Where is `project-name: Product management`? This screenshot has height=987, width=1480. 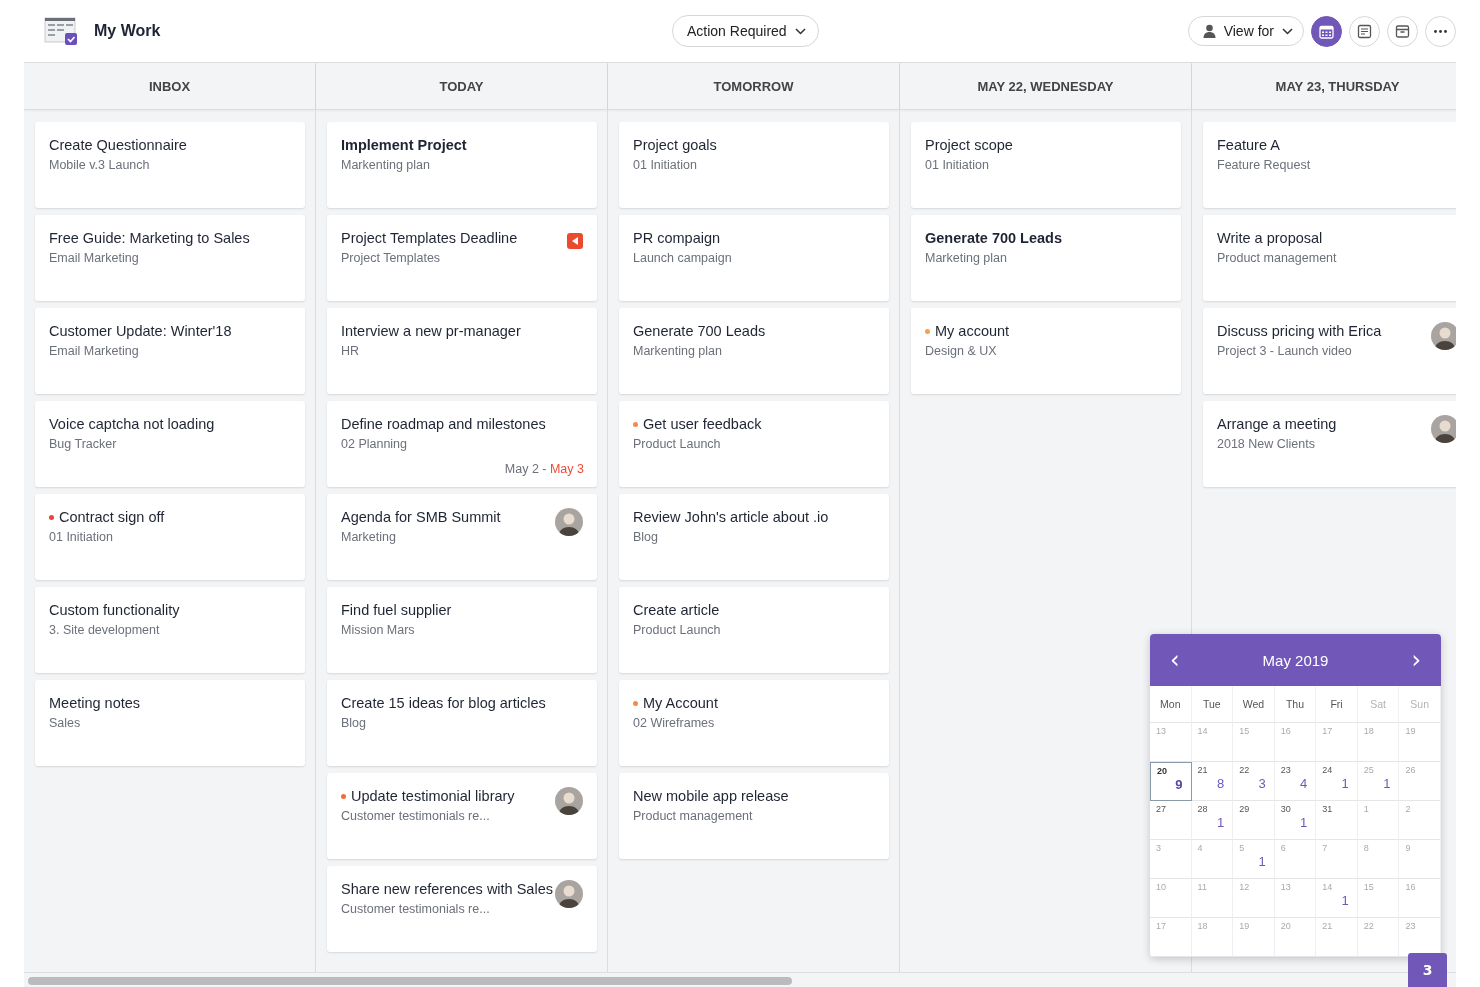 project-name: Product management is located at coordinates (693, 816).